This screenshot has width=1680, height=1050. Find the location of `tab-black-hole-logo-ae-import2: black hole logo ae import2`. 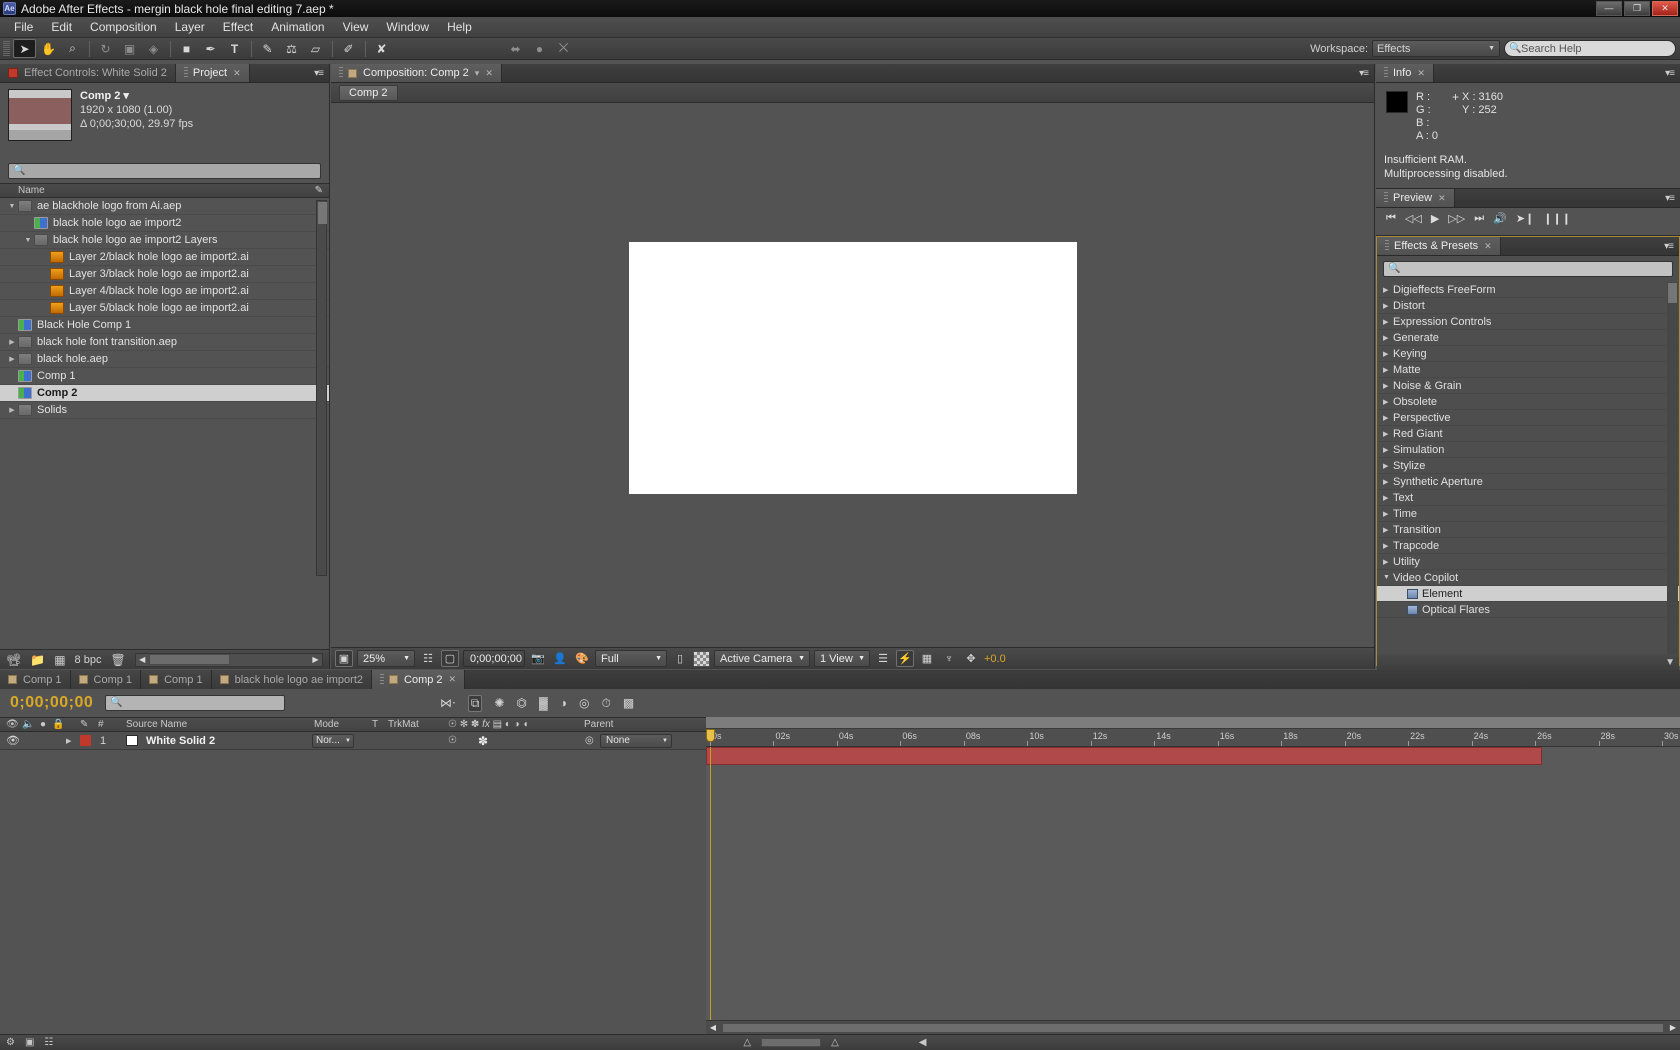

tab-black-hole-logo-ae-import2: black hole logo ae import2 is located at coordinates (292, 679).